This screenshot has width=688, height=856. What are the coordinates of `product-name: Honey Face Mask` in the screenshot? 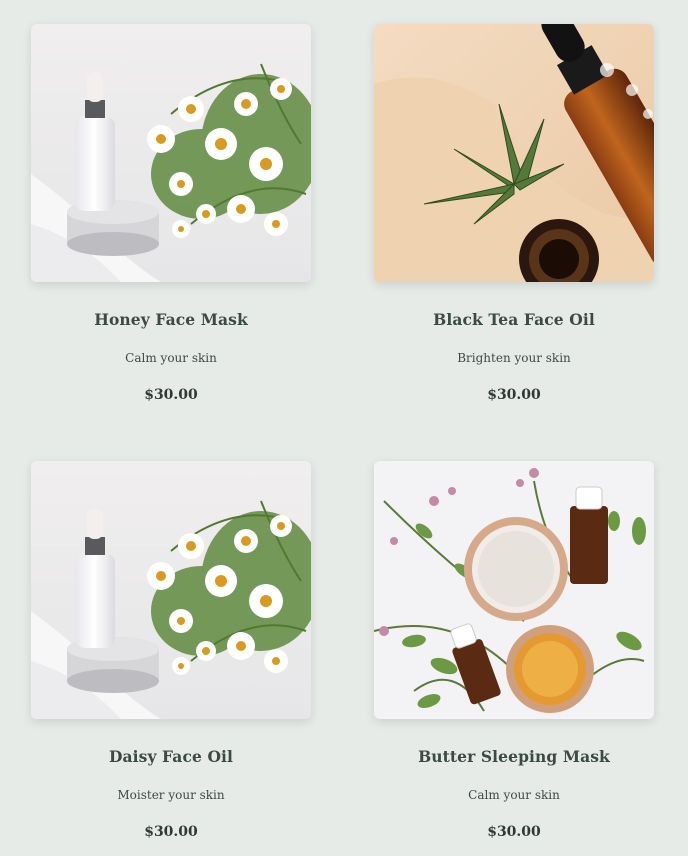 It's located at (171, 319).